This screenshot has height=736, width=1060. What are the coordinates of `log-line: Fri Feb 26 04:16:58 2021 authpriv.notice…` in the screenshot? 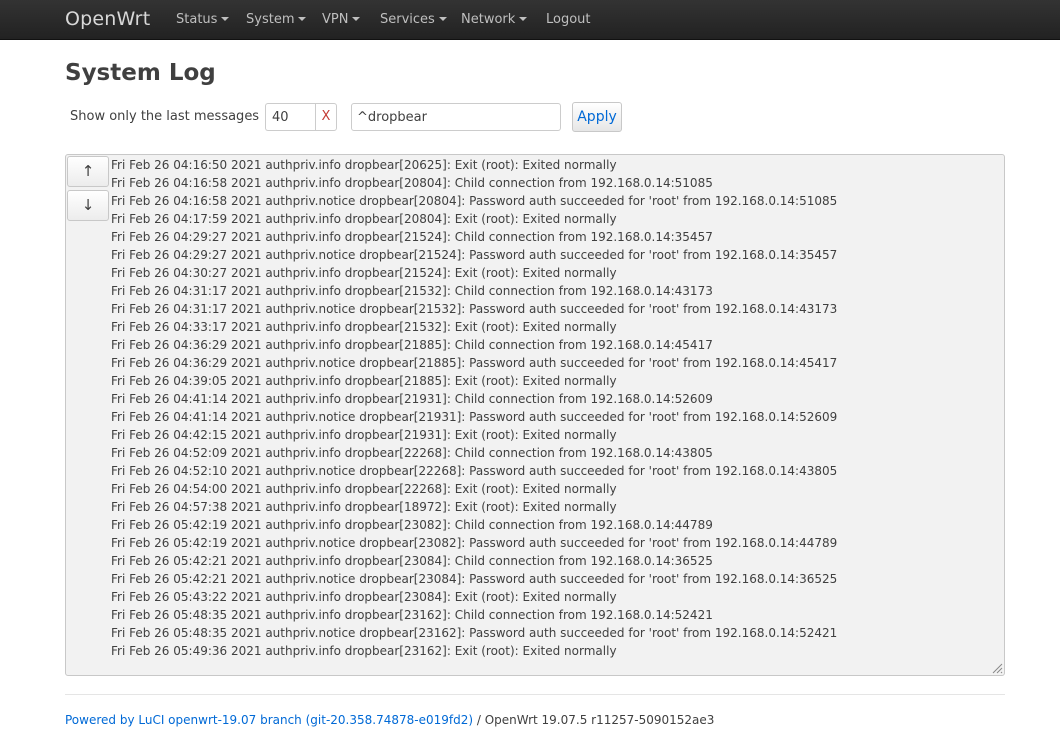 It's located at (474, 201).